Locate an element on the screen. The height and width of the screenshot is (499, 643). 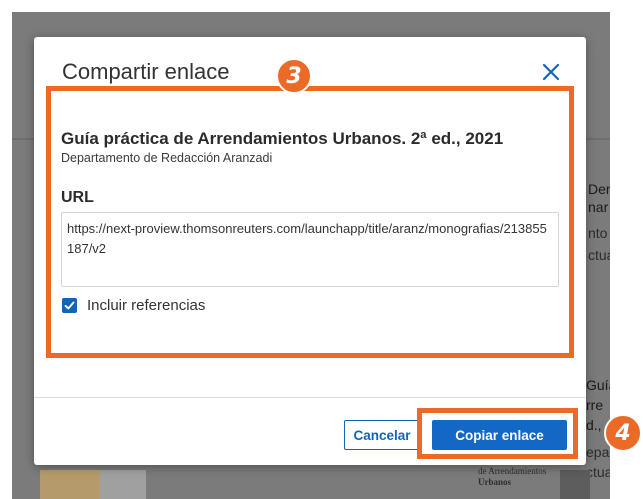
bg-card-line: nto is located at coordinates (598, 233).